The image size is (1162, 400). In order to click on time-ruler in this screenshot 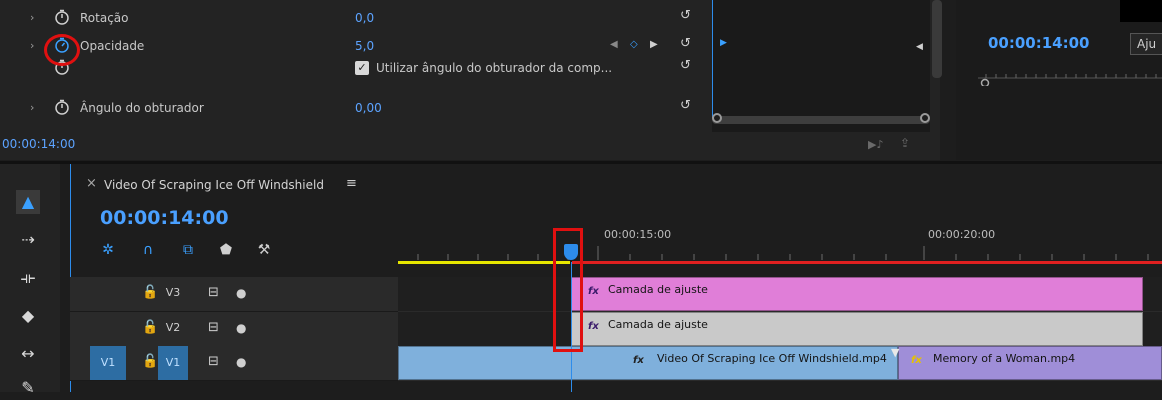, I will do `click(780, 242)`.